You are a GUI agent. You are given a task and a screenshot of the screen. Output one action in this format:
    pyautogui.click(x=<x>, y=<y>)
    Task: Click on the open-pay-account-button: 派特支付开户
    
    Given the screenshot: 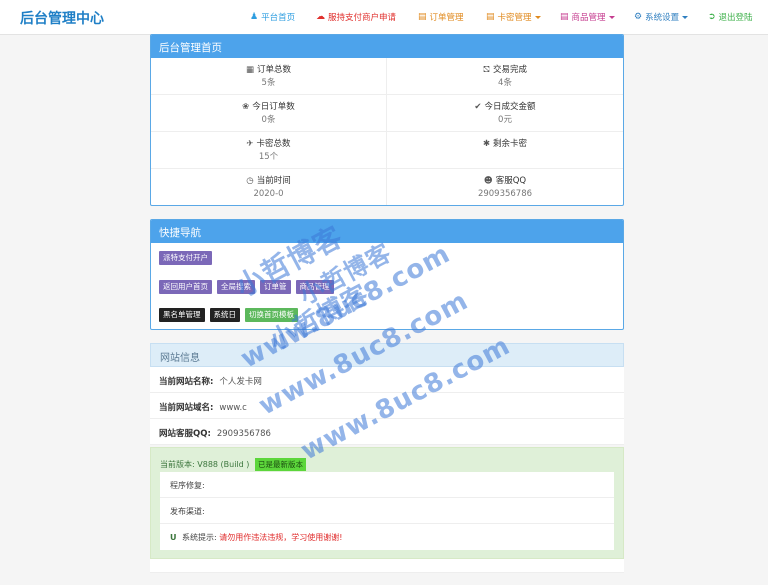 What is the action you would take?
    pyautogui.click(x=185, y=258)
    